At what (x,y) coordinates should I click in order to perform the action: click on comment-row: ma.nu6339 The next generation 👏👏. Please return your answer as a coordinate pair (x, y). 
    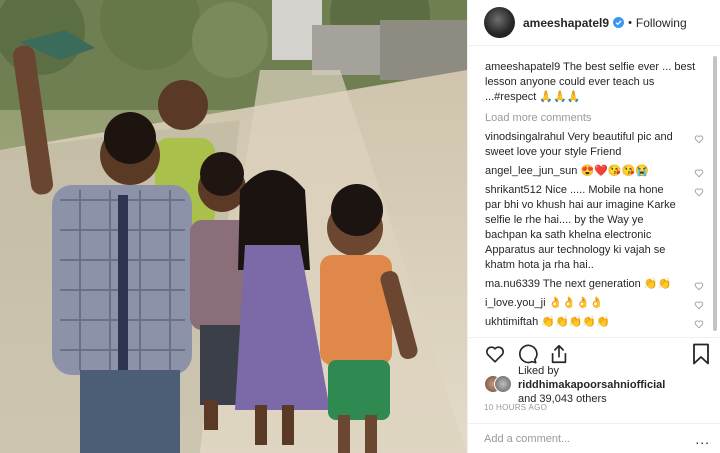
    Looking at the image, I should click on (594, 284).